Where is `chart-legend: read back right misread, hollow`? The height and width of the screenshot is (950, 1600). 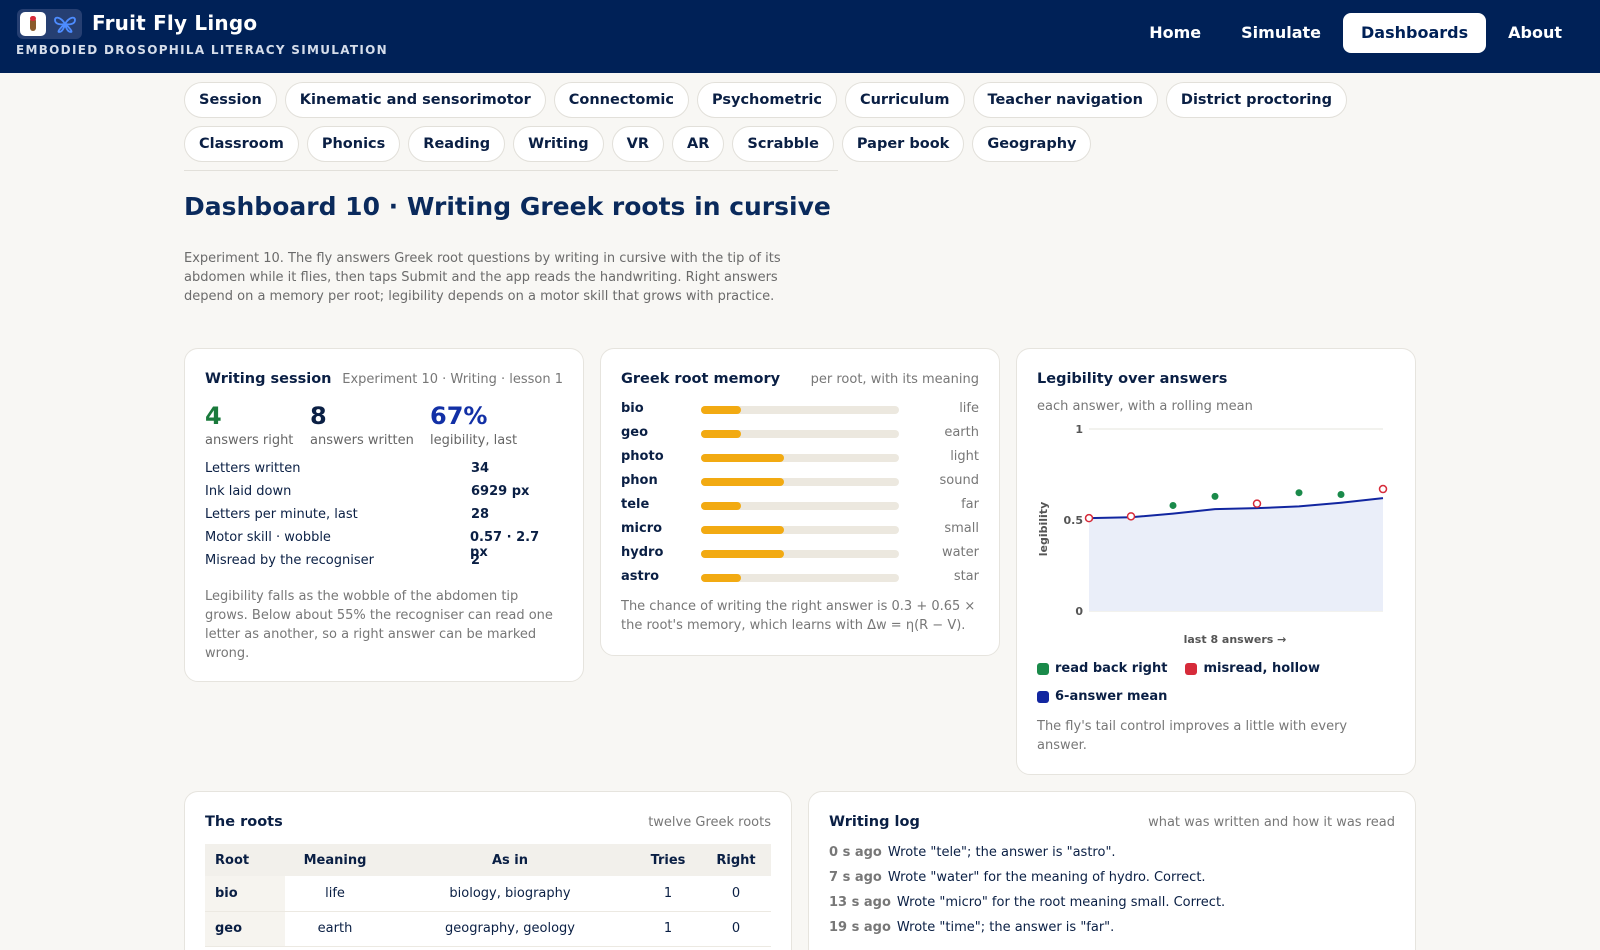 chart-legend: read back right misread, hollow is located at coordinates (1187, 668).